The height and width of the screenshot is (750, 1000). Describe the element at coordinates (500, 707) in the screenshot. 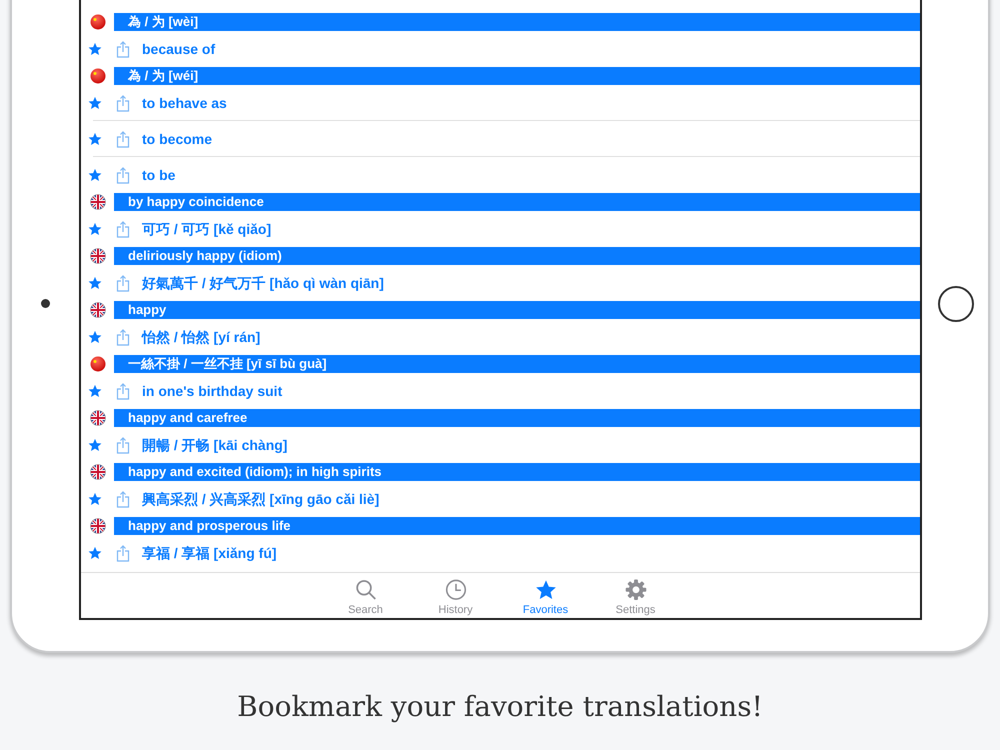

I see `caption: Bookmark your favorite translations!` at that location.